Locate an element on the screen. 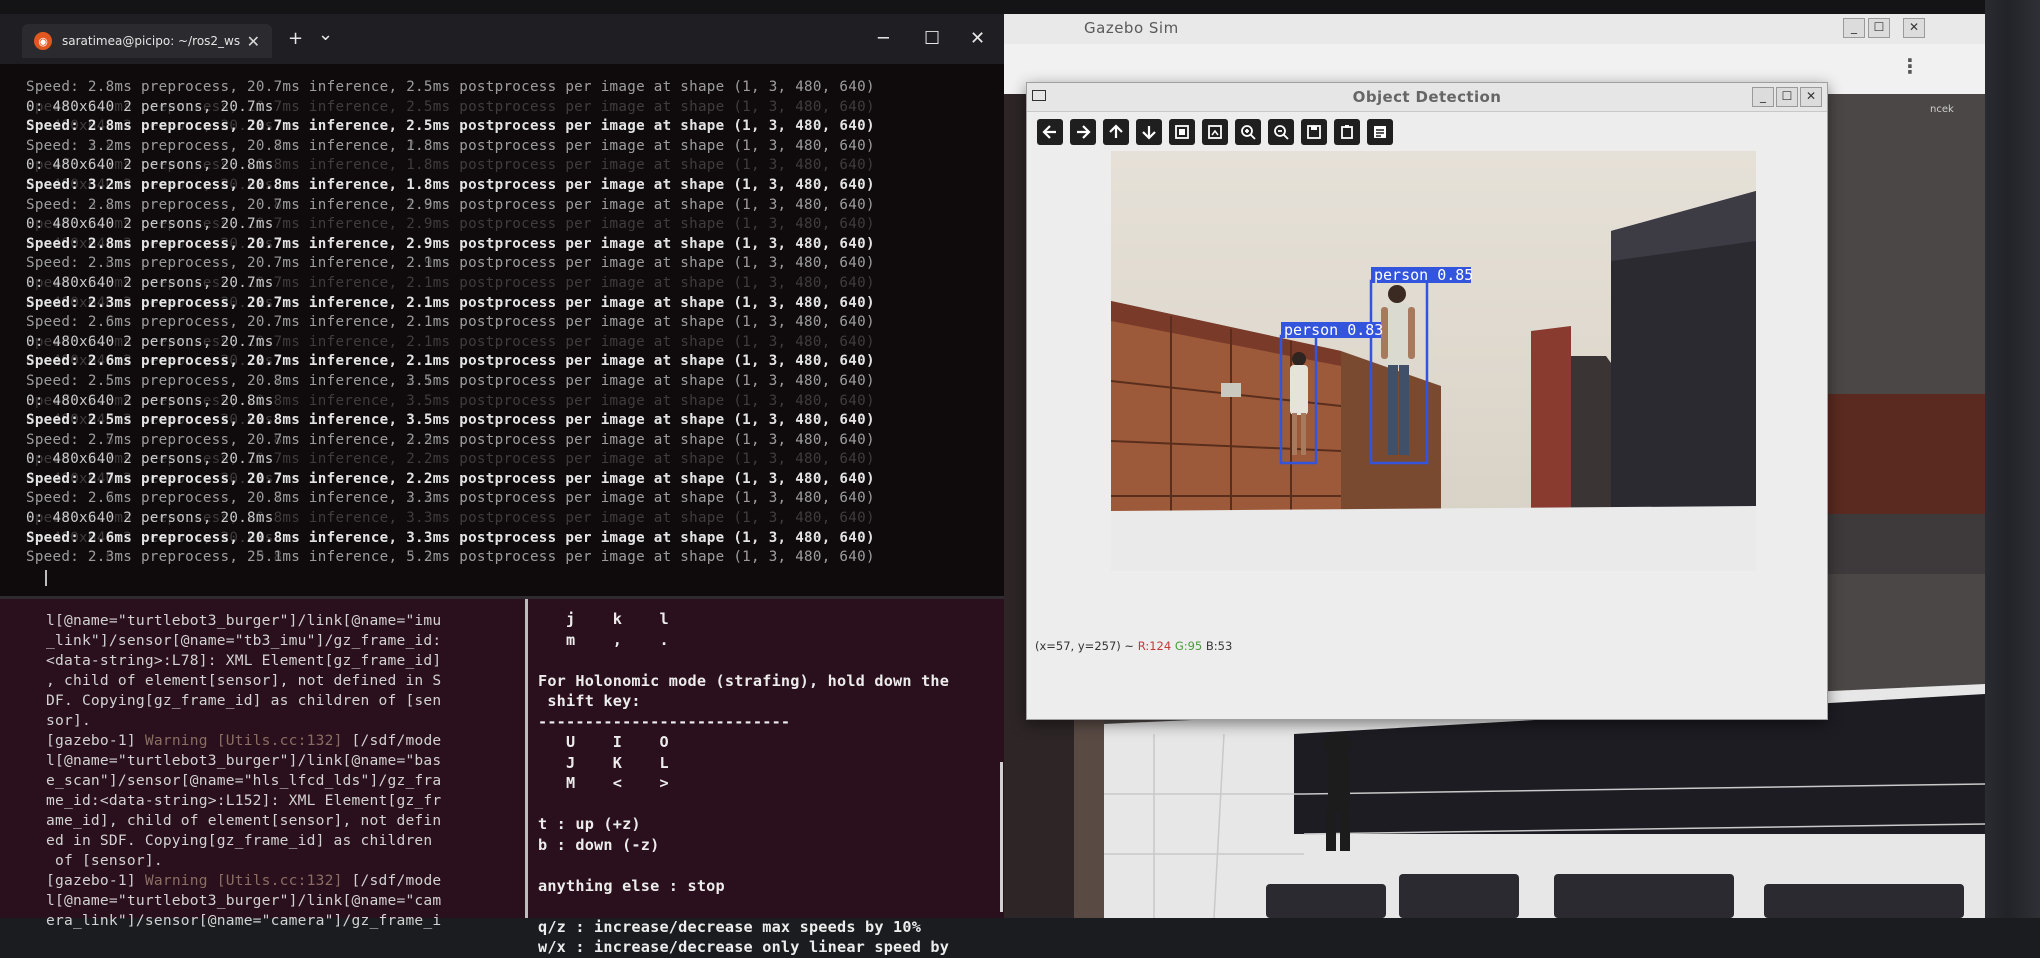  arrow-down-icon is located at coordinates (1149, 132).